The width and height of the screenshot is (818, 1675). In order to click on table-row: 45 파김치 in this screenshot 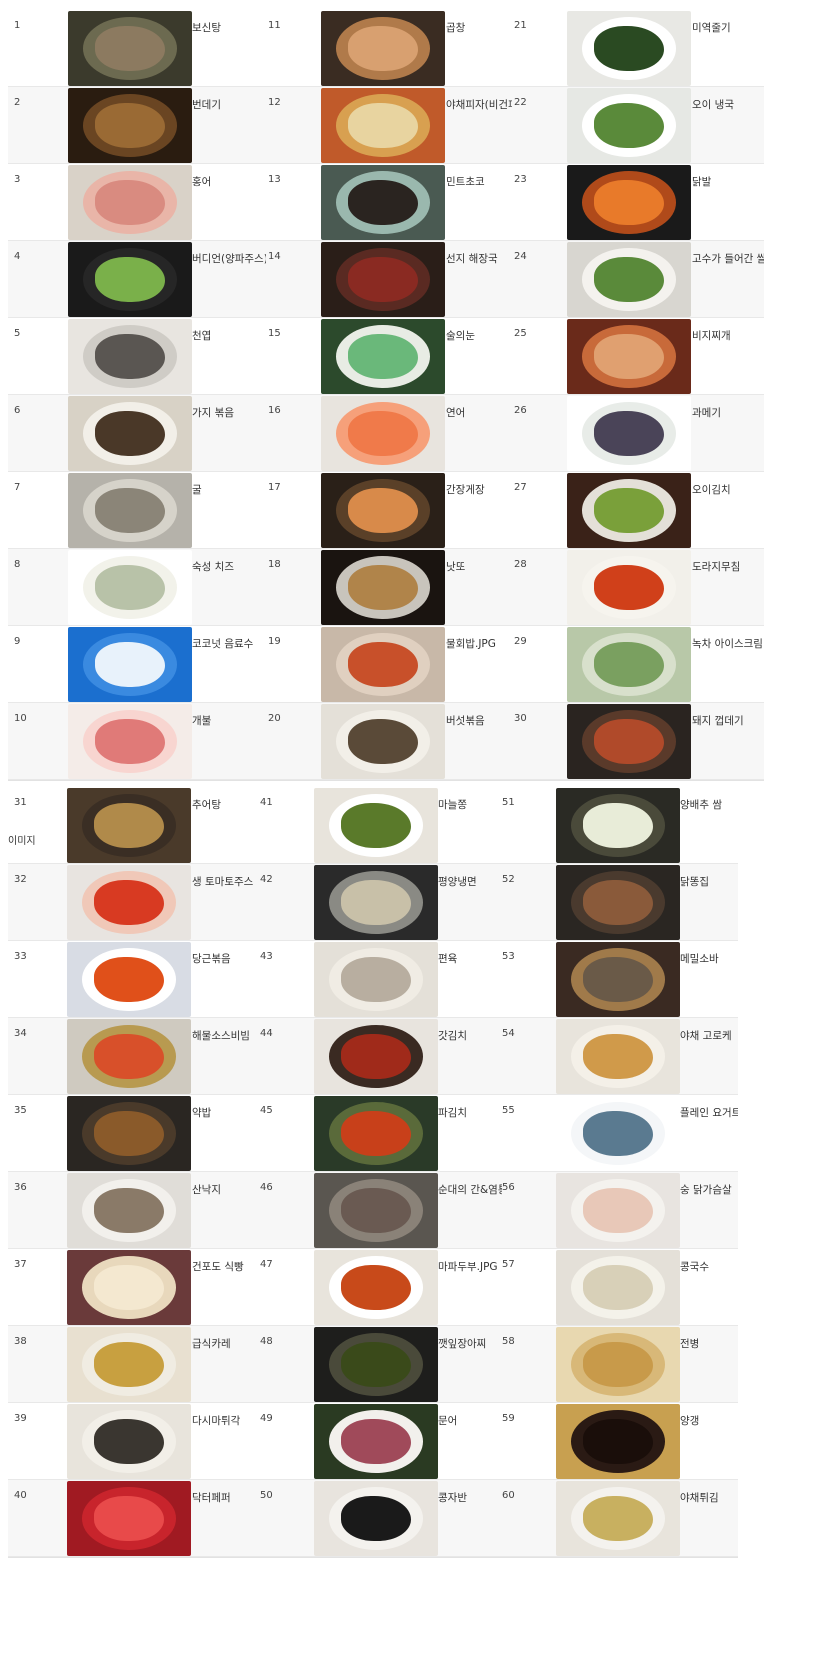, I will do `click(380, 1133)`.